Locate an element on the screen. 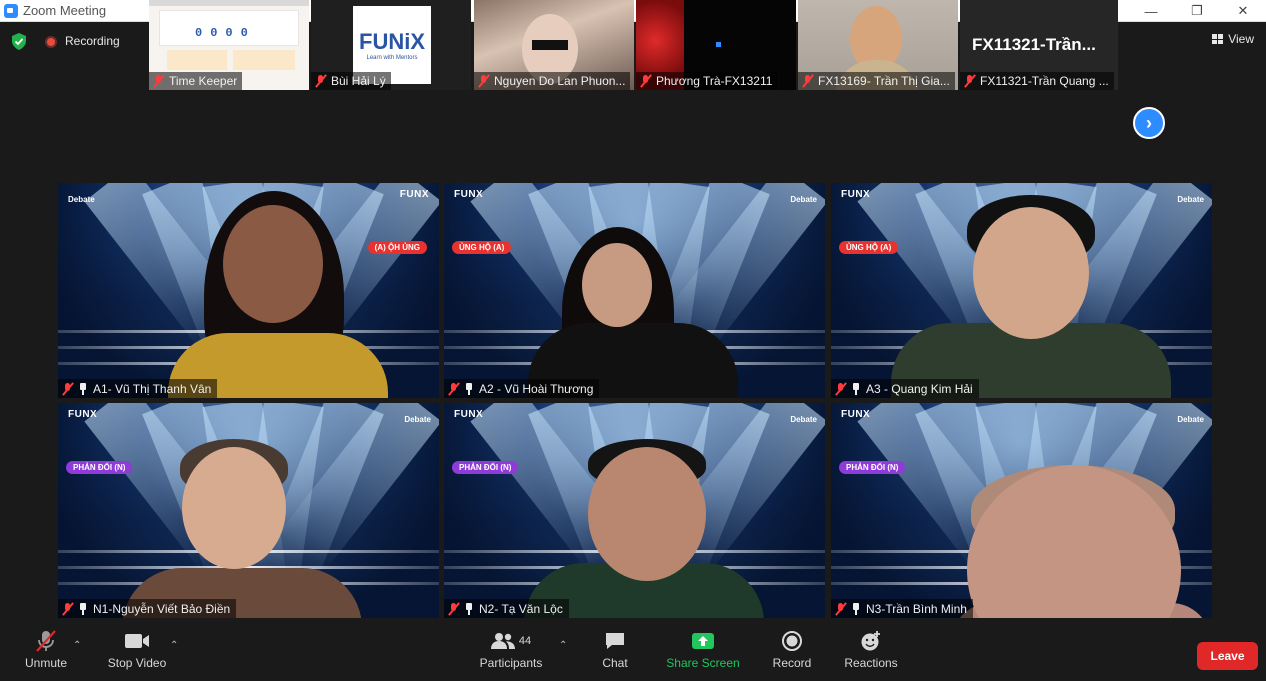 The width and height of the screenshot is (1266, 681). share-screen-button: Share Screen is located at coordinates (703, 653).